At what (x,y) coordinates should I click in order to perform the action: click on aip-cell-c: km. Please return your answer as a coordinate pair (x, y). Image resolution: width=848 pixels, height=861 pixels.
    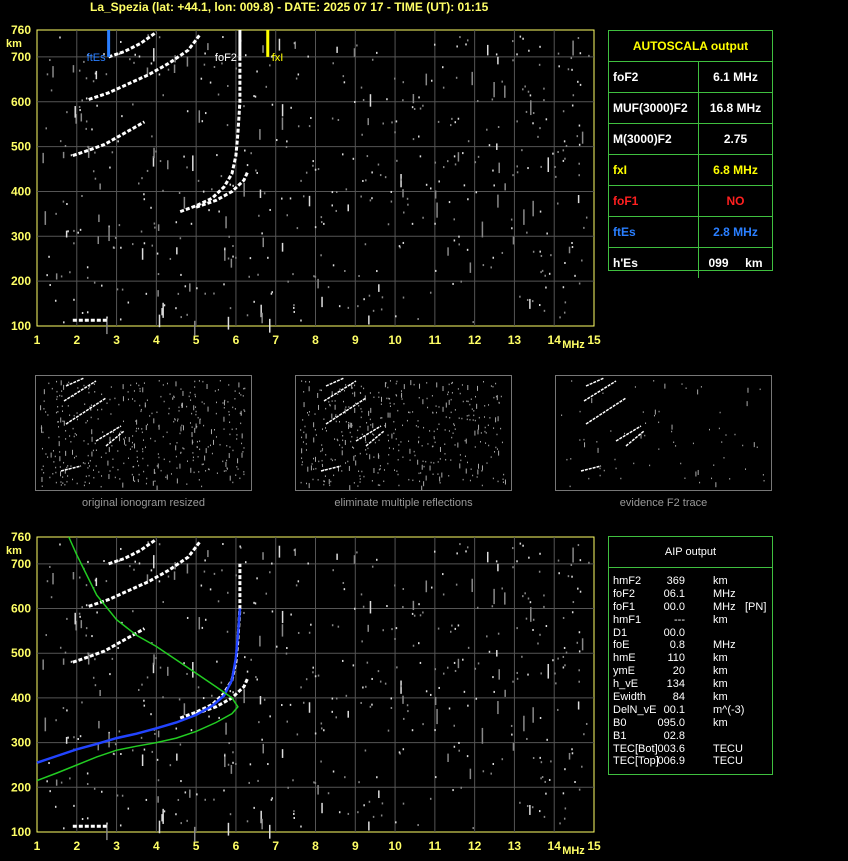
    Looking at the image, I should click on (720, 671).